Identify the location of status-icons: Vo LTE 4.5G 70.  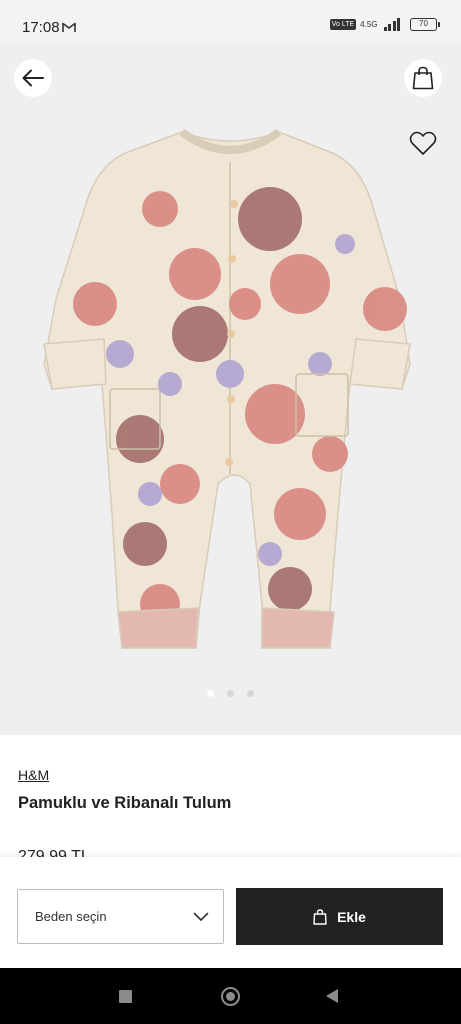
(384, 24).